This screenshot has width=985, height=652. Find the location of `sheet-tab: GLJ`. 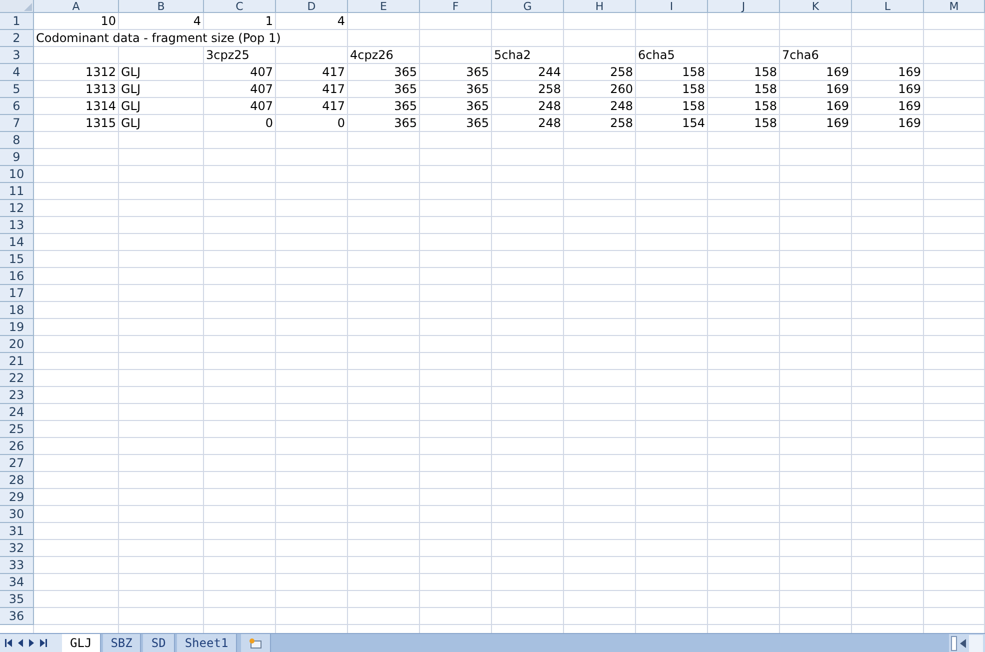

sheet-tab: GLJ is located at coordinates (81, 643).